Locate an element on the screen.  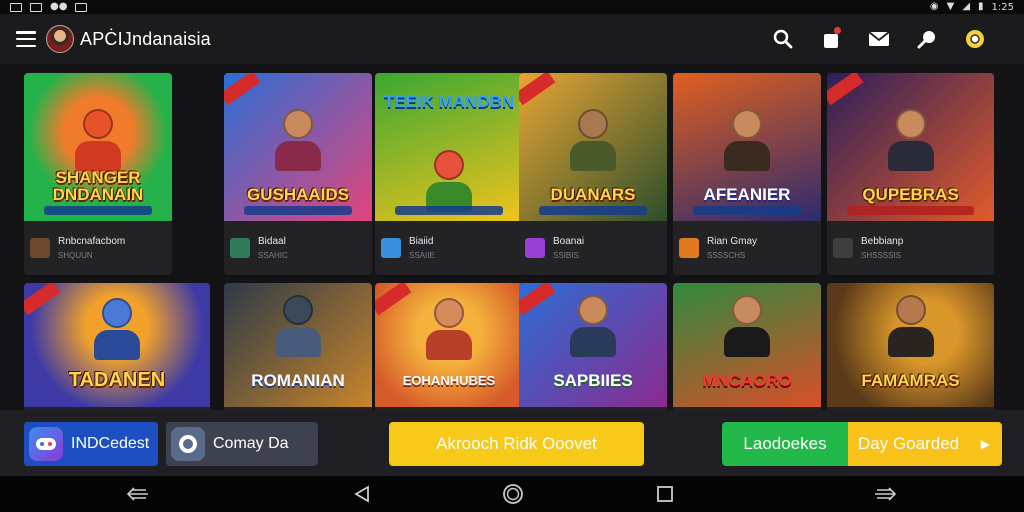
game-title-art: AFEANIER is located at coordinates (747, 194).